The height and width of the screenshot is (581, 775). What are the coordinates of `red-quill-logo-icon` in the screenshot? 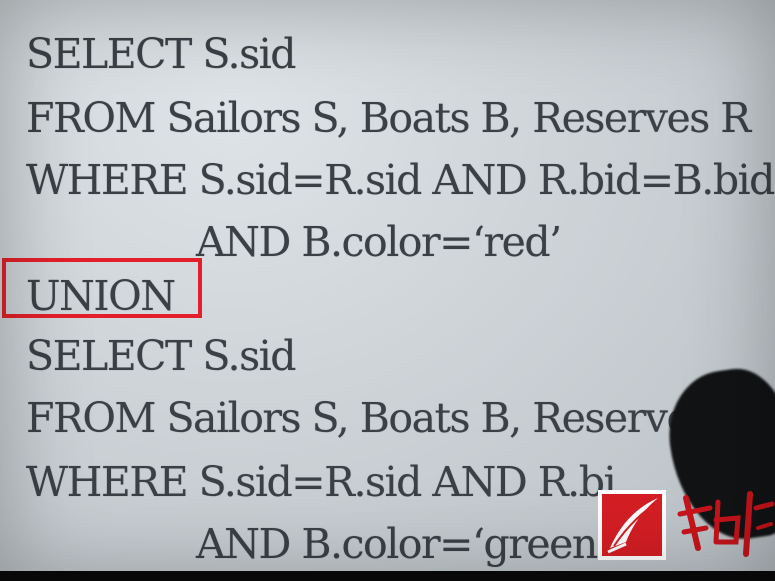 It's located at (632, 525).